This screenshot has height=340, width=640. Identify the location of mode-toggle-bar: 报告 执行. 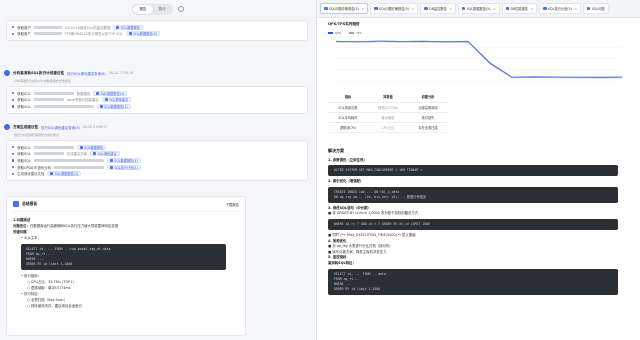
(158, 9).